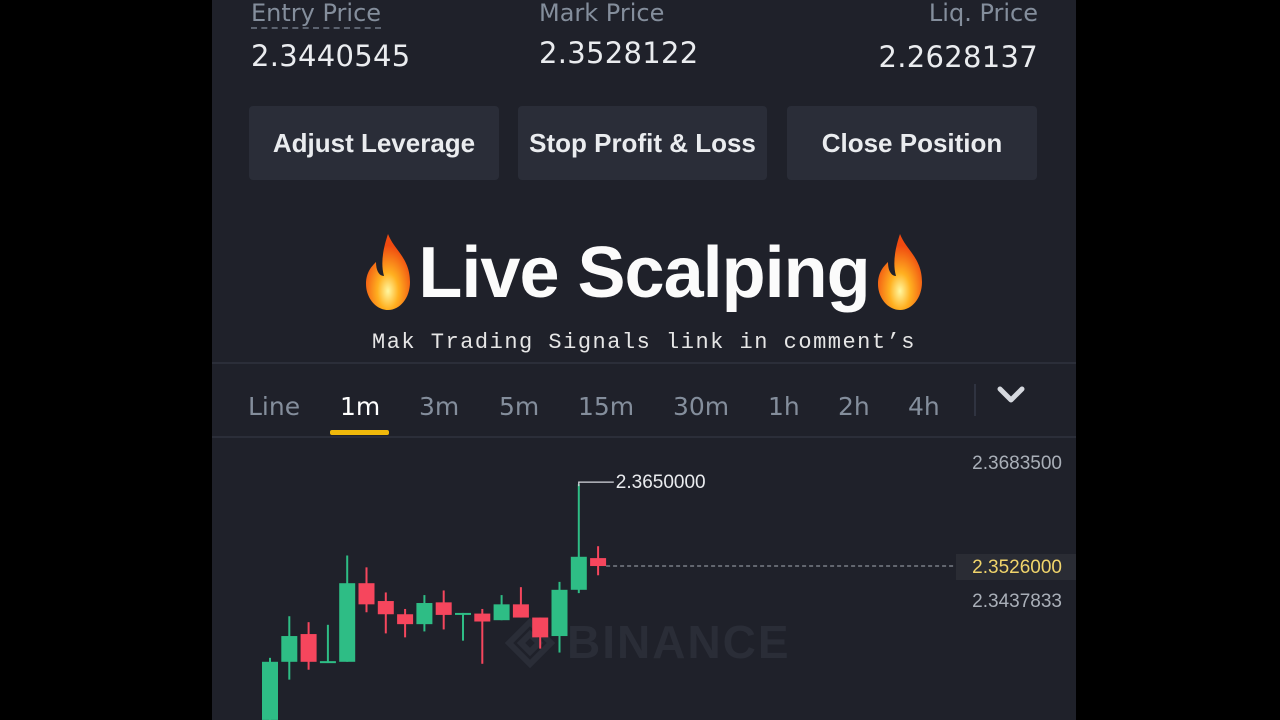  I want to click on tab-15m: 15m, so click(606, 406).